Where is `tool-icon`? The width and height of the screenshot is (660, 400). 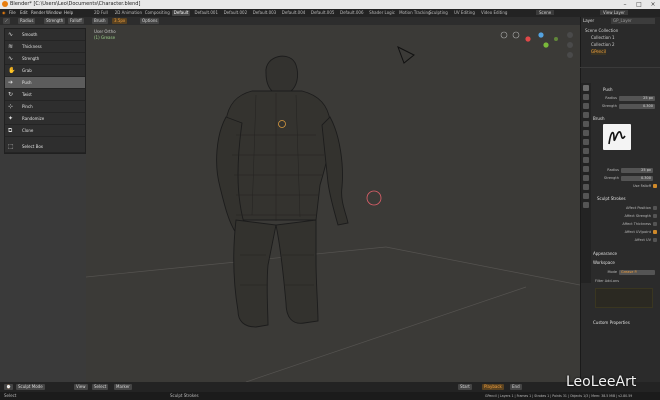 tool-icon is located at coordinates (586, 88).